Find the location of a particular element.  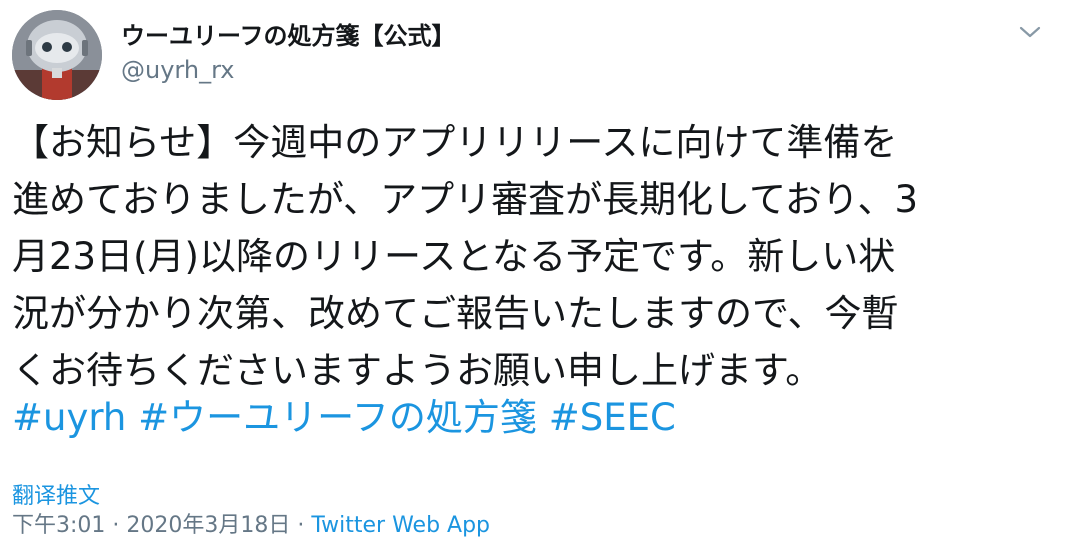

author-display-name: ウーユリーフの処方箋【公式】 is located at coordinates (288, 33).